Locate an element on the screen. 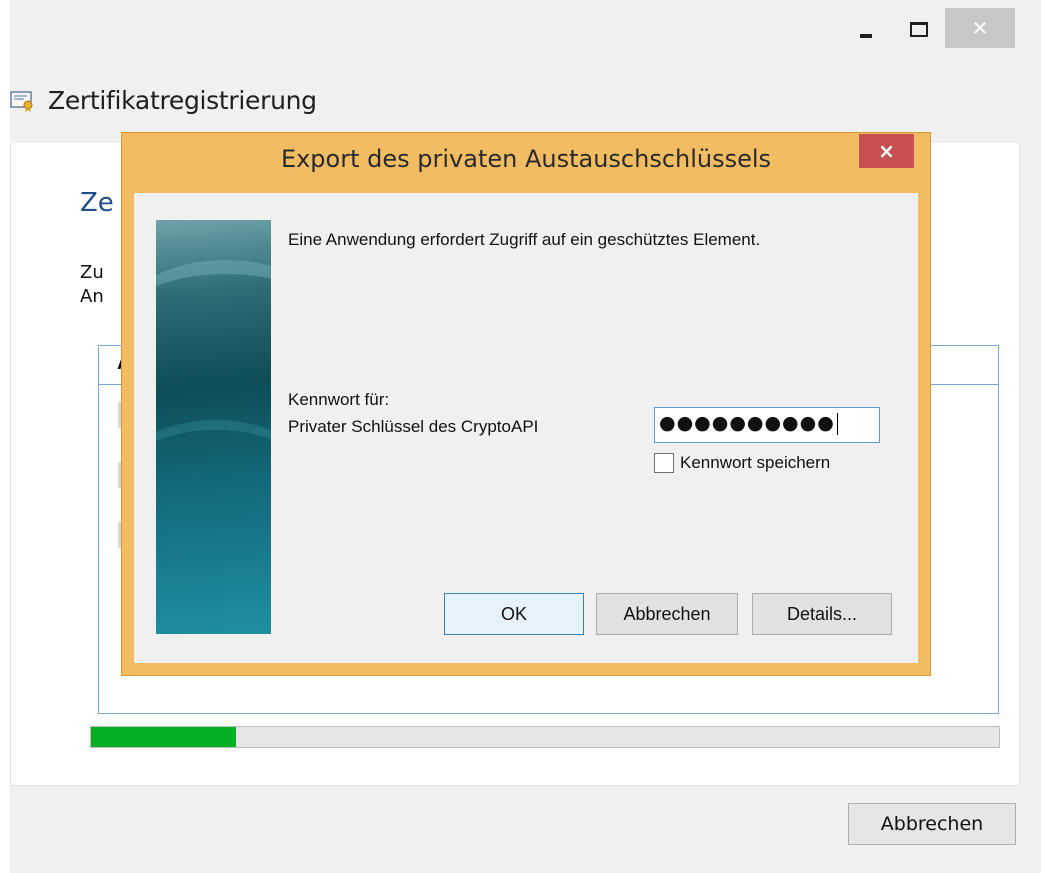 This screenshot has width=1041, height=873. ok-button: OK is located at coordinates (514, 614).